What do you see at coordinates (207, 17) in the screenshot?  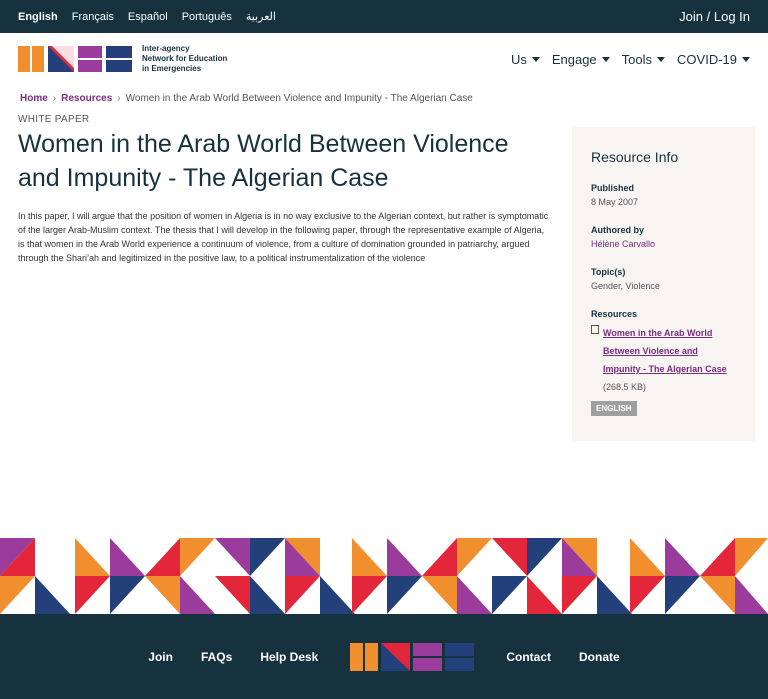 I see `lang-portuguese: Português` at bounding box center [207, 17].